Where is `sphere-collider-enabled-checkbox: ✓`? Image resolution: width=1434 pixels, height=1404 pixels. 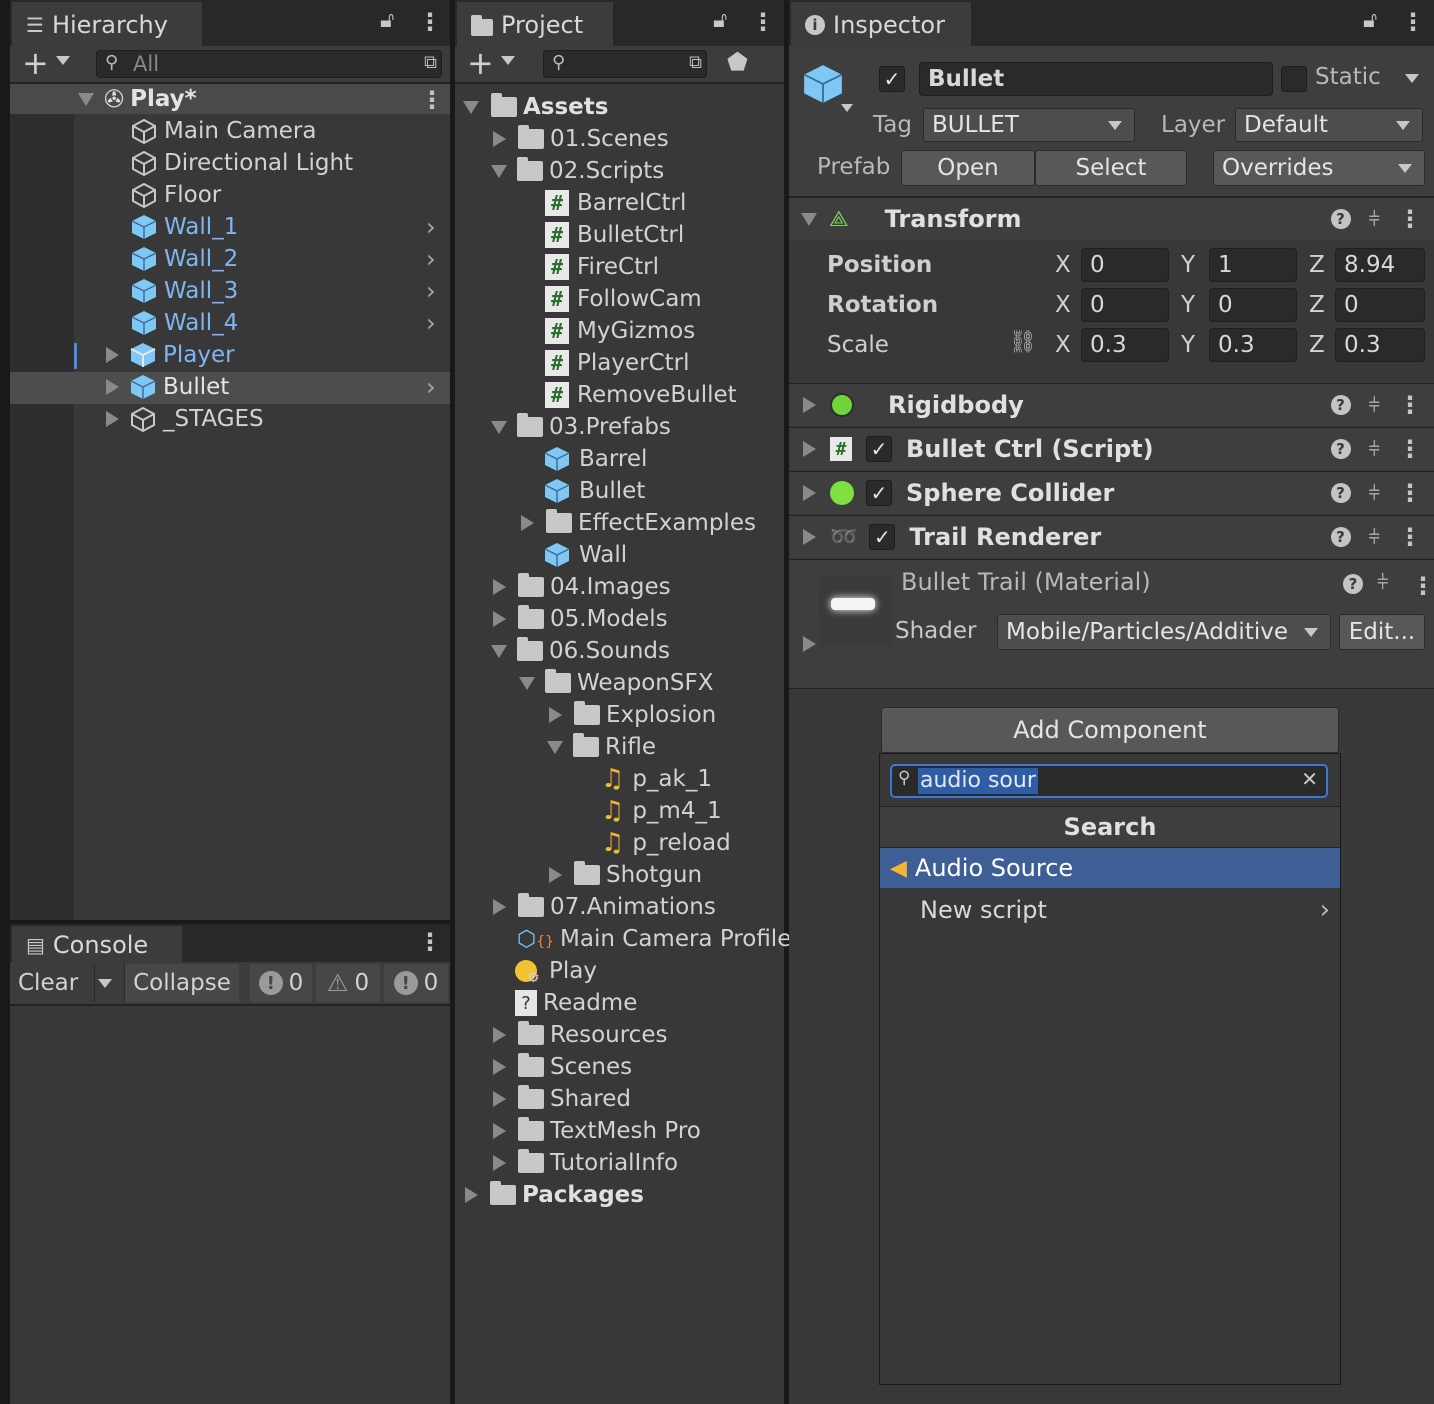 sphere-collider-enabled-checkbox: ✓ is located at coordinates (879, 493).